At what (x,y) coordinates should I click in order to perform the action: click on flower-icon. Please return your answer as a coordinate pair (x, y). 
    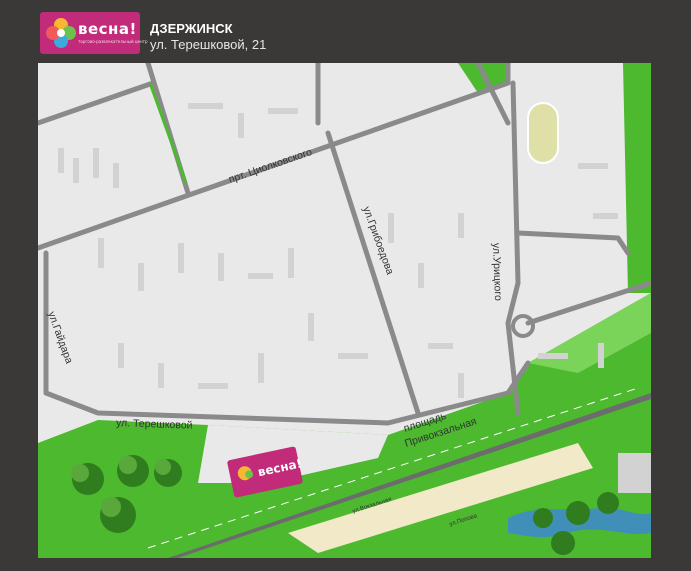
    Looking at the image, I should click on (61, 33).